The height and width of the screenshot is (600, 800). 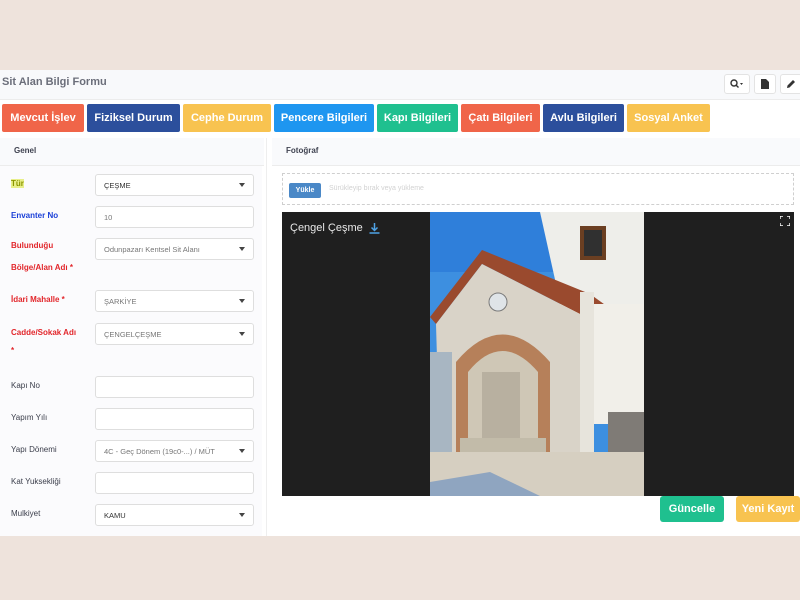 I want to click on tab-cati-bilgileri: Çatı Bilgileri, so click(x=500, y=118).